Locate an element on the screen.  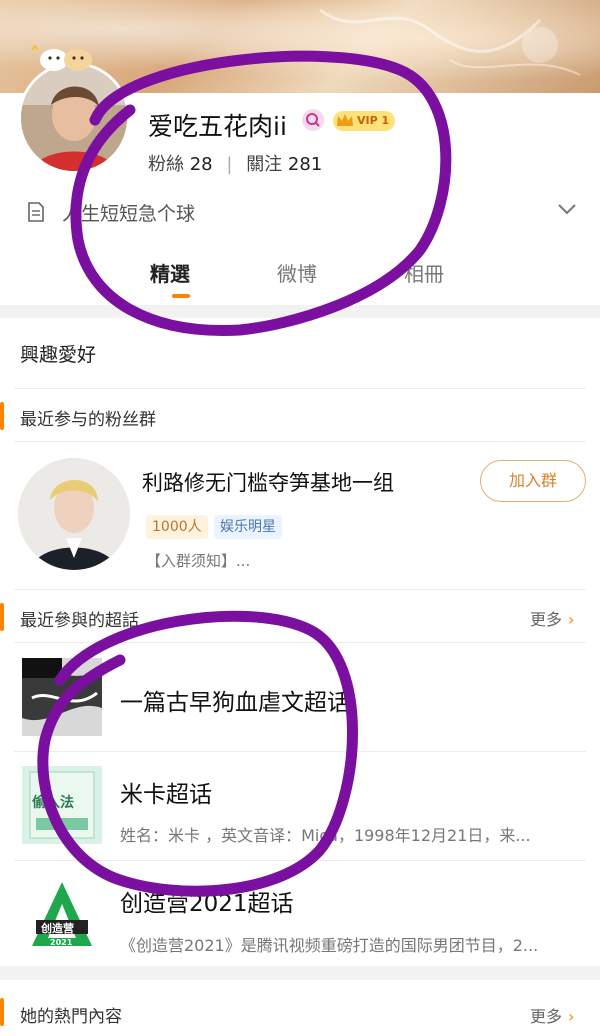
avatar-pendant-icon is located at coordinates (61, 57).